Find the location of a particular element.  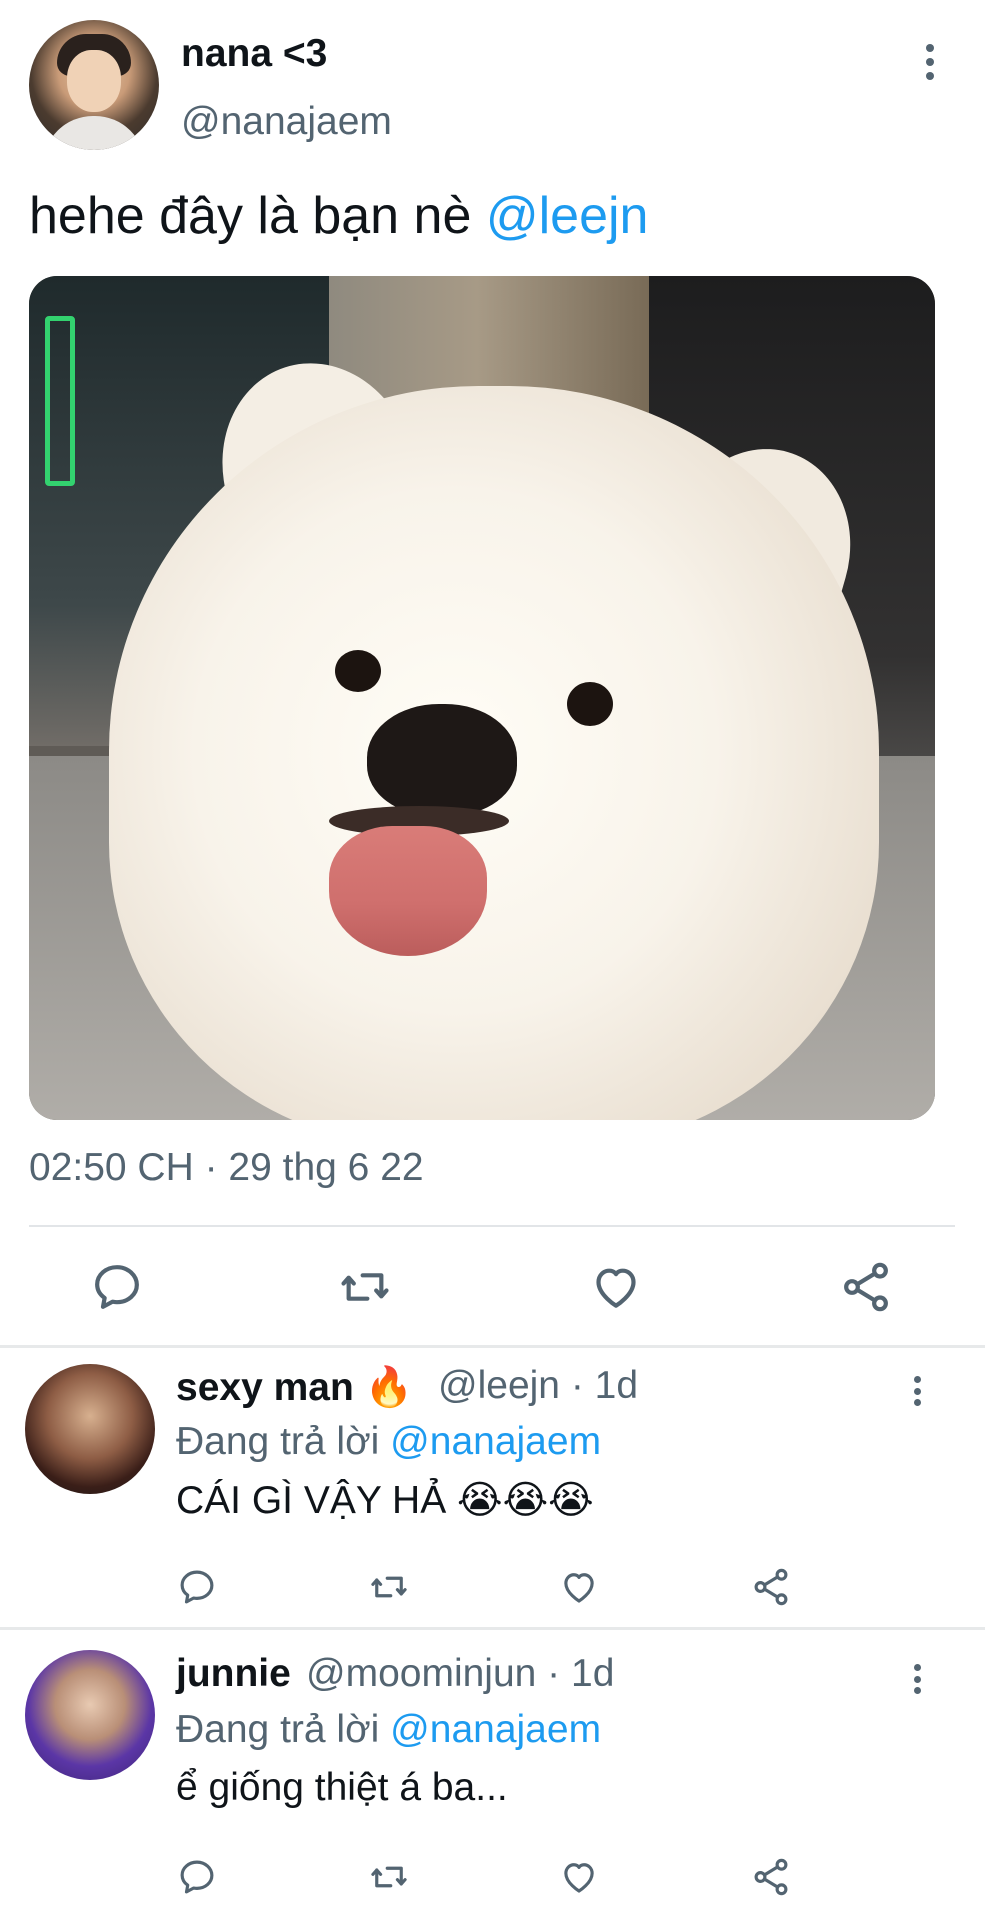

reply-author-name: junnie is located at coordinates (233, 1674).